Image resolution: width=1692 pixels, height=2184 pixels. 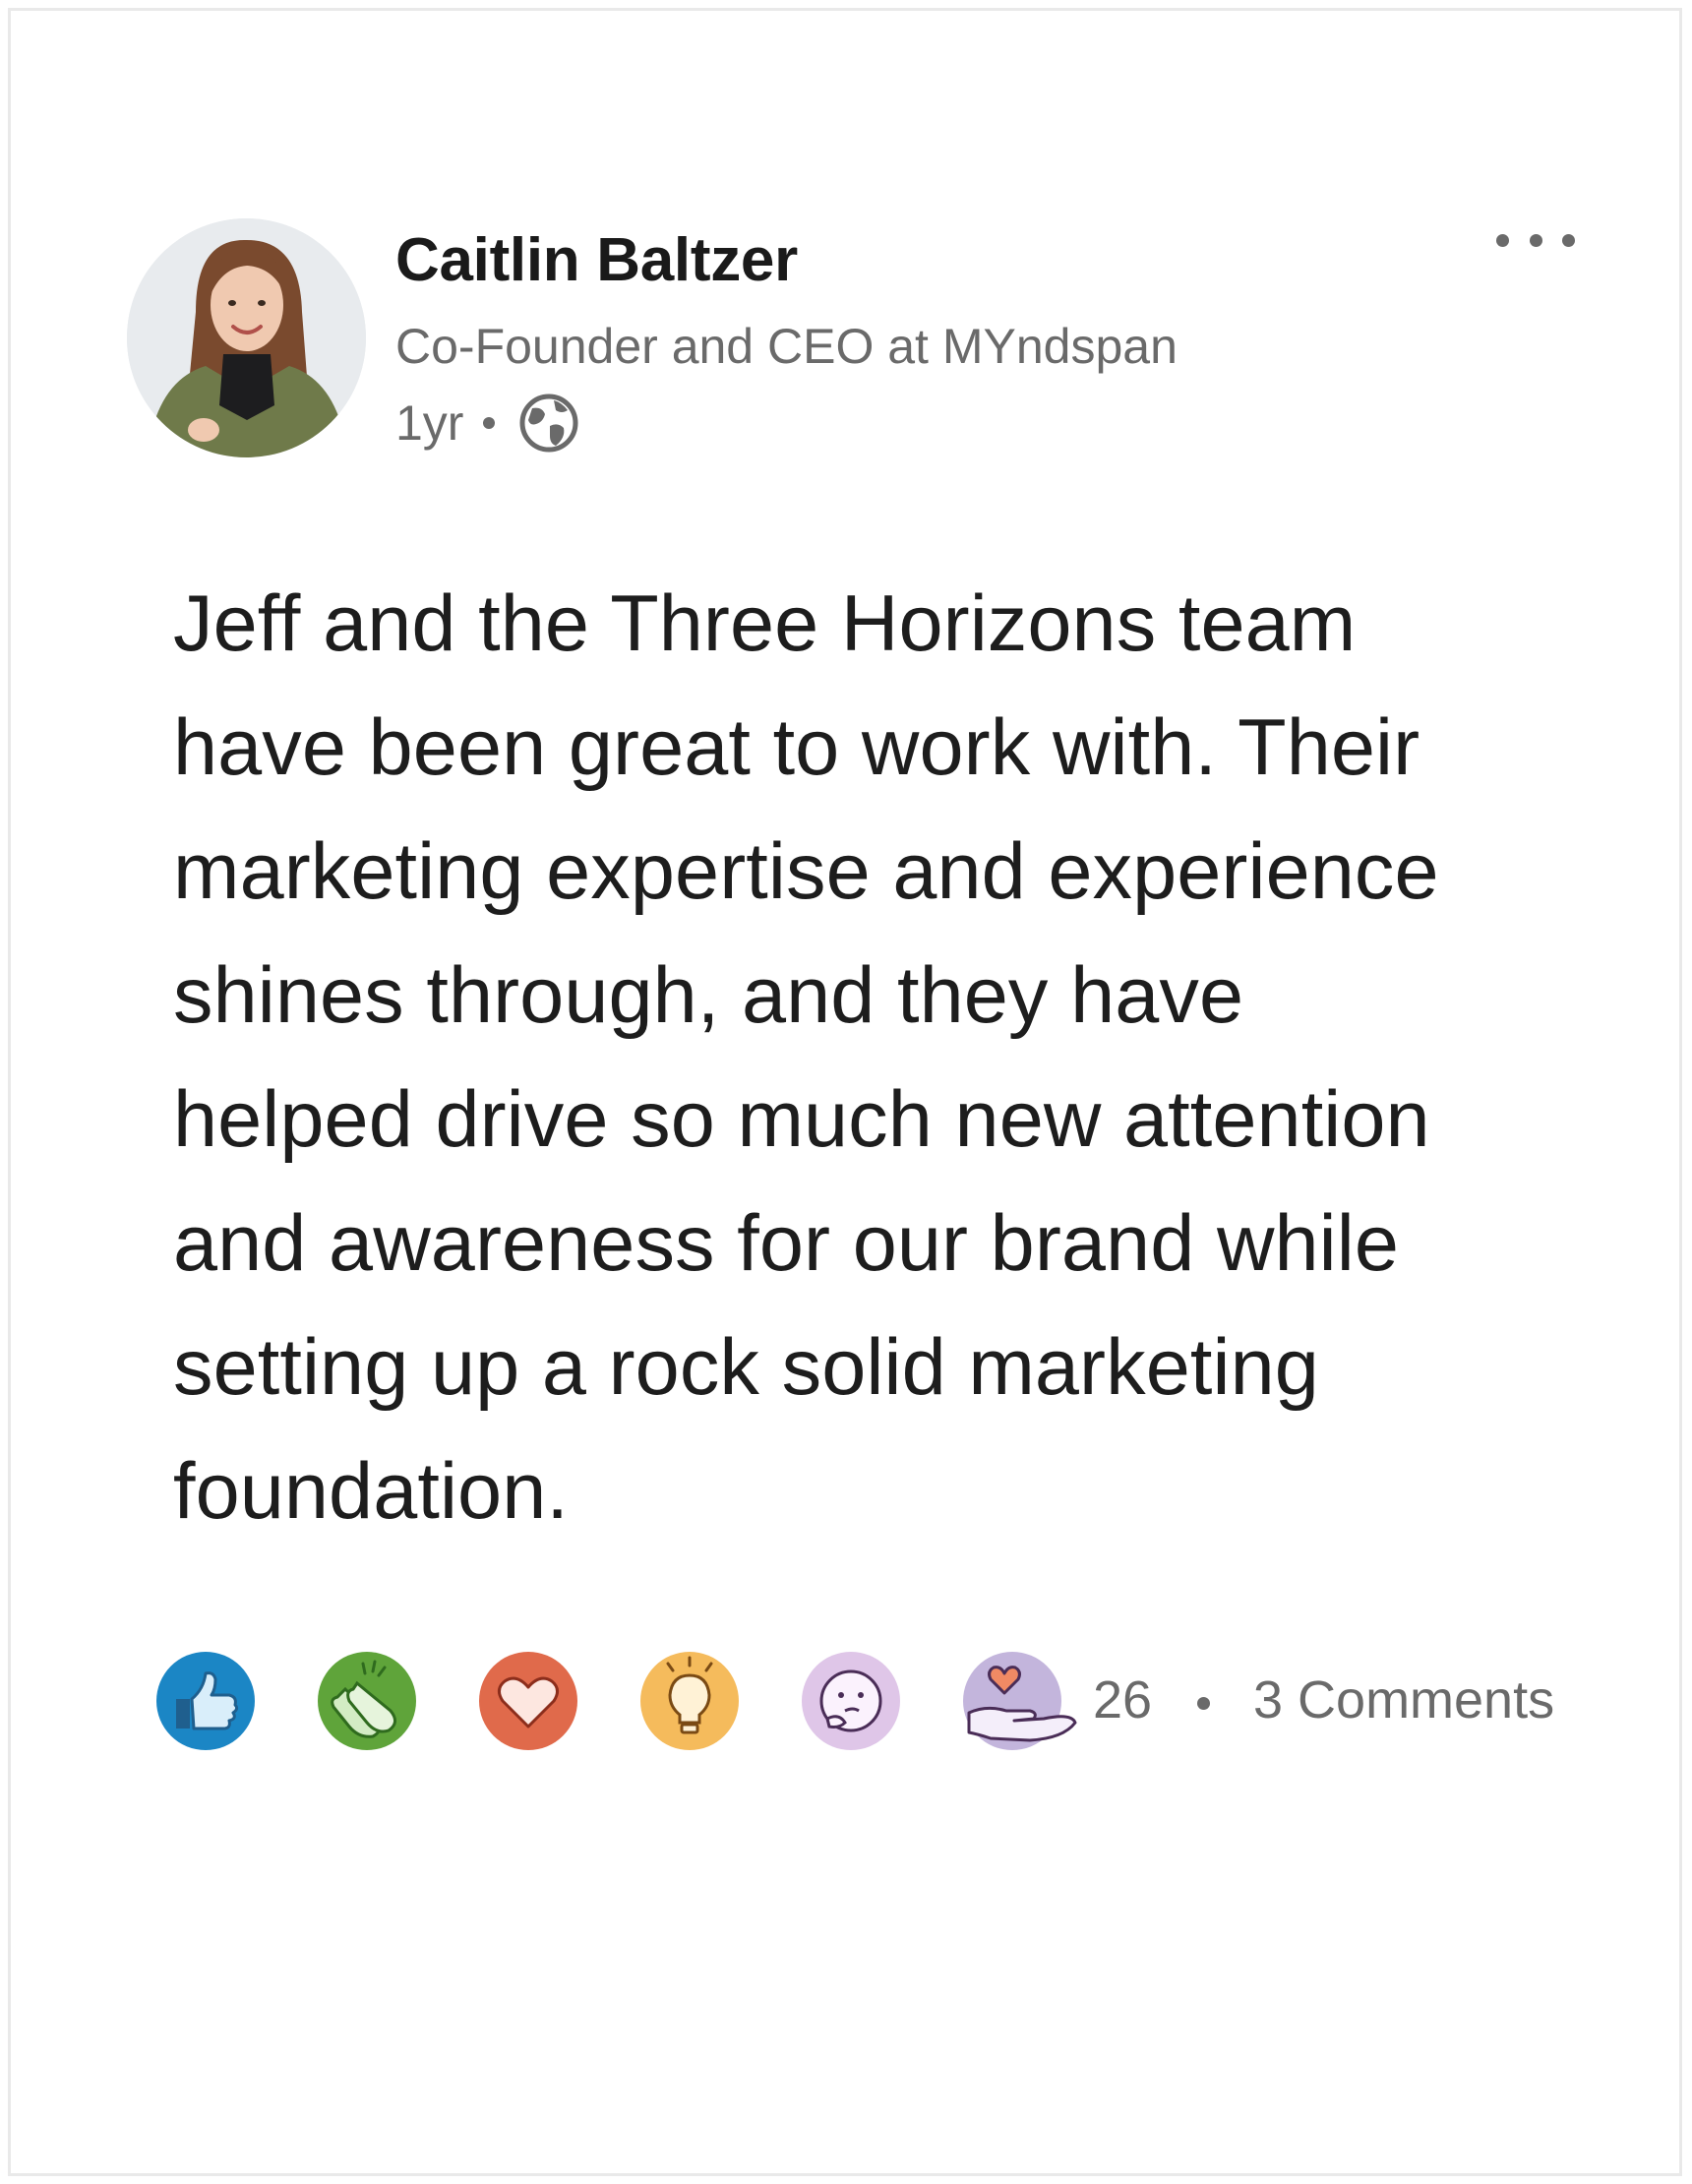 I want to click on lightbulb-icon, so click(x=689, y=1701).